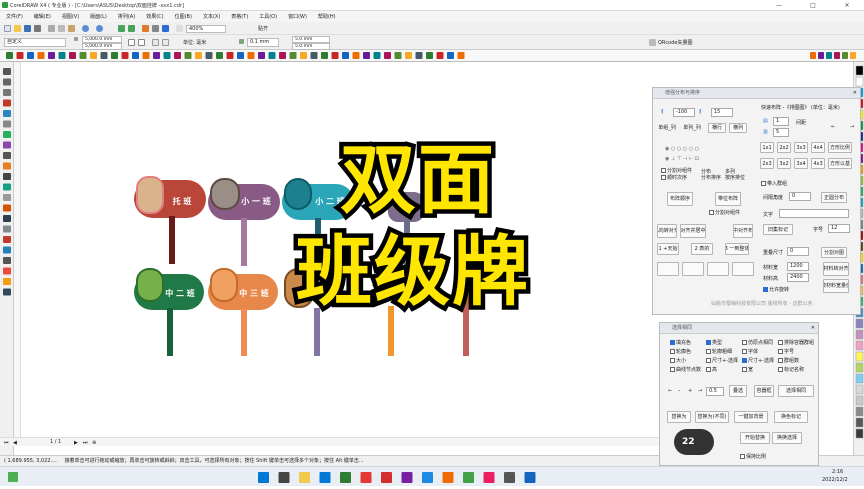 Image resolution: width=864 pixels, height=489 pixels. I want to click on import-icon, so click(121, 28).